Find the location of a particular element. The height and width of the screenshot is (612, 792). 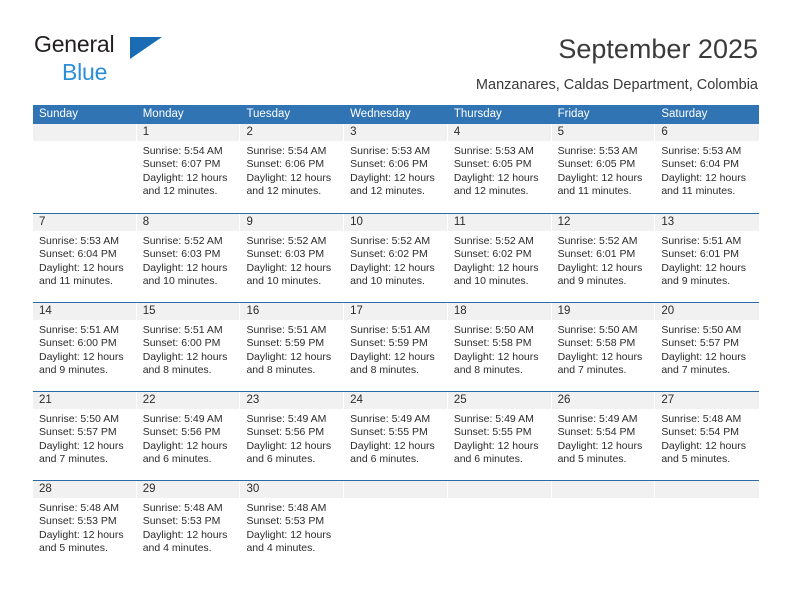

day-number: 23 is located at coordinates (292, 400).